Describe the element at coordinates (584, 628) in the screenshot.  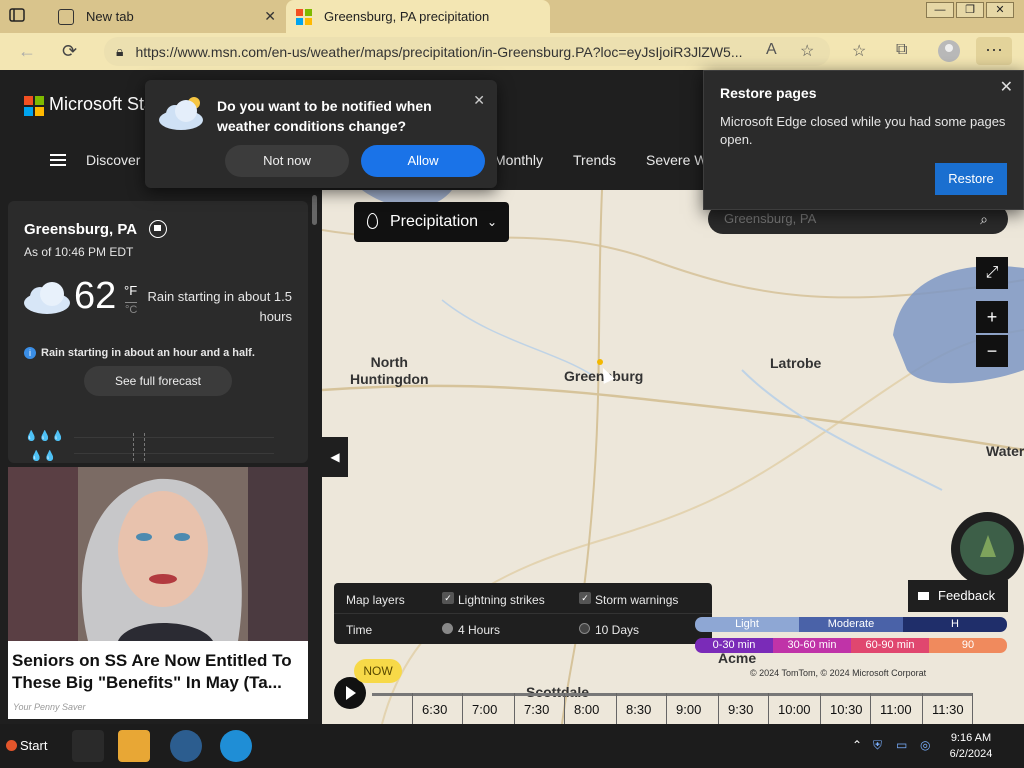
I see `radio-10-days` at that location.